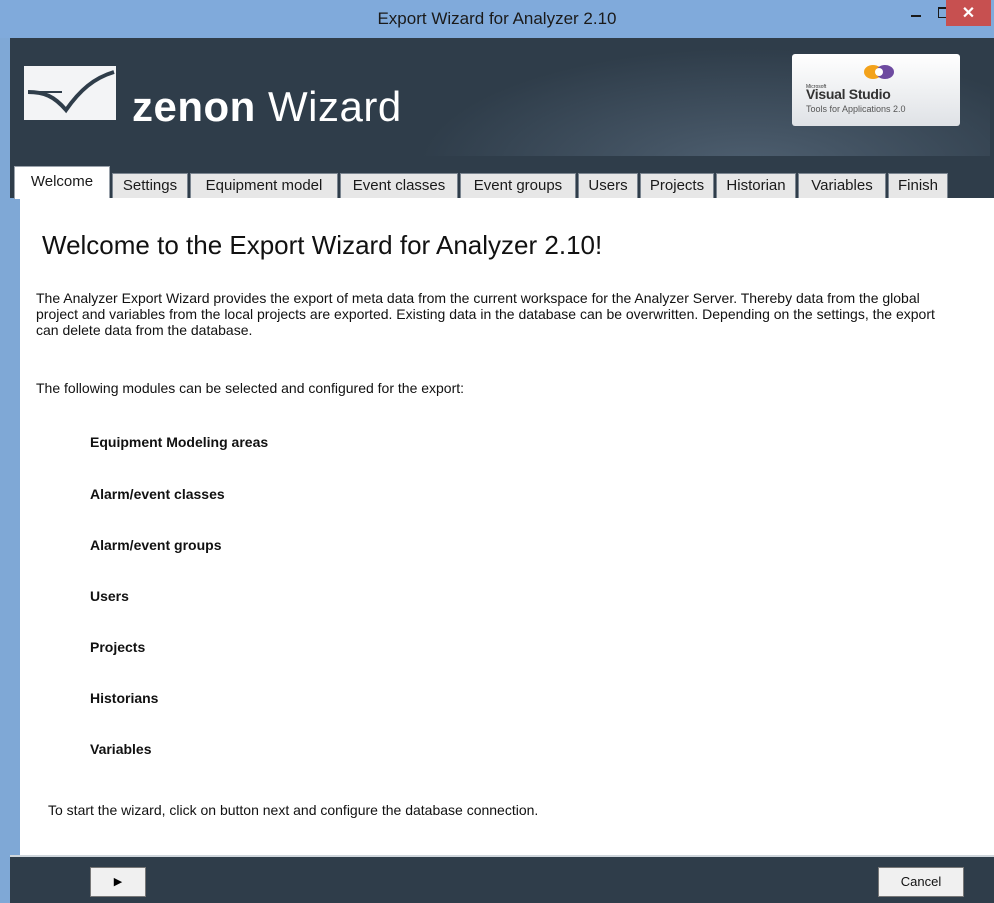  What do you see at coordinates (756, 185) in the screenshot?
I see `tab-historian: Historian` at bounding box center [756, 185].